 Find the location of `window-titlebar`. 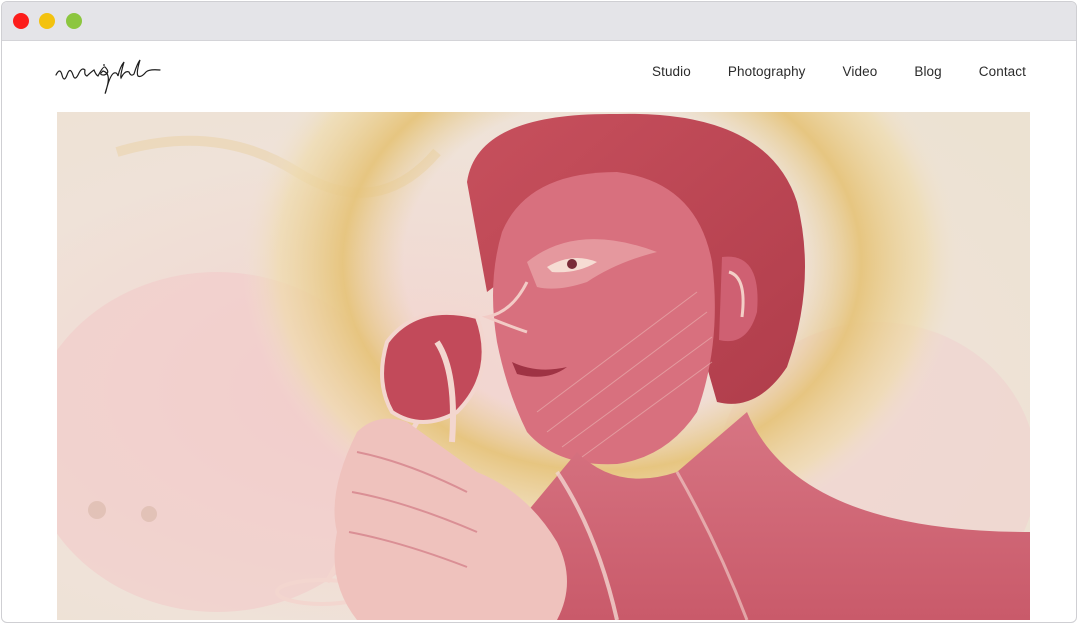

window-titlebar is located at coordinates (539, 21).